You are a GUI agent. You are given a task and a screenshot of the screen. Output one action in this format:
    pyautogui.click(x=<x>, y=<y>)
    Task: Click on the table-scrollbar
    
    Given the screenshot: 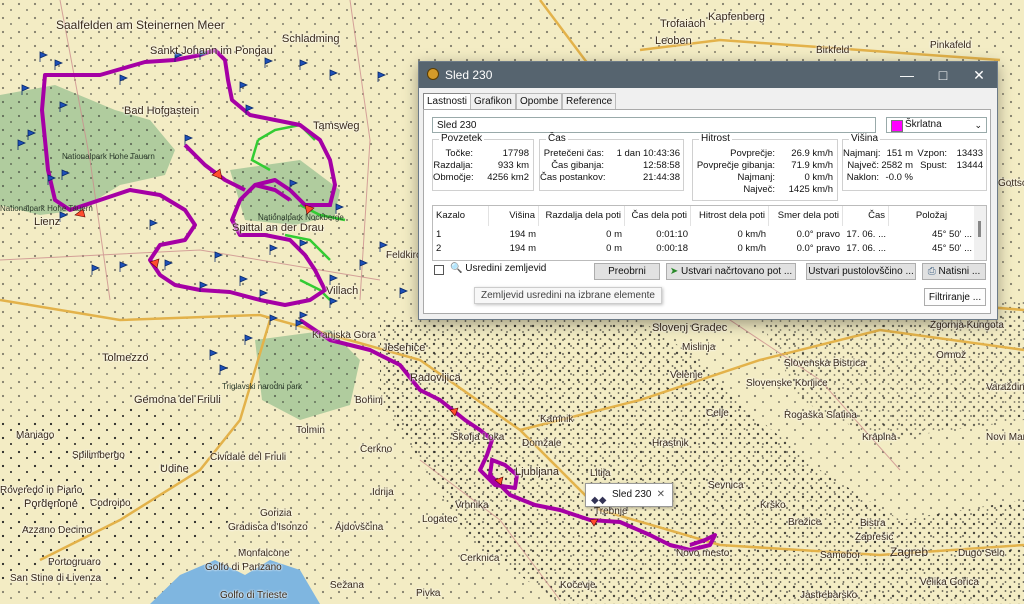 What is the action you would take?
    pyautogui.click(x=980, y=233)
    